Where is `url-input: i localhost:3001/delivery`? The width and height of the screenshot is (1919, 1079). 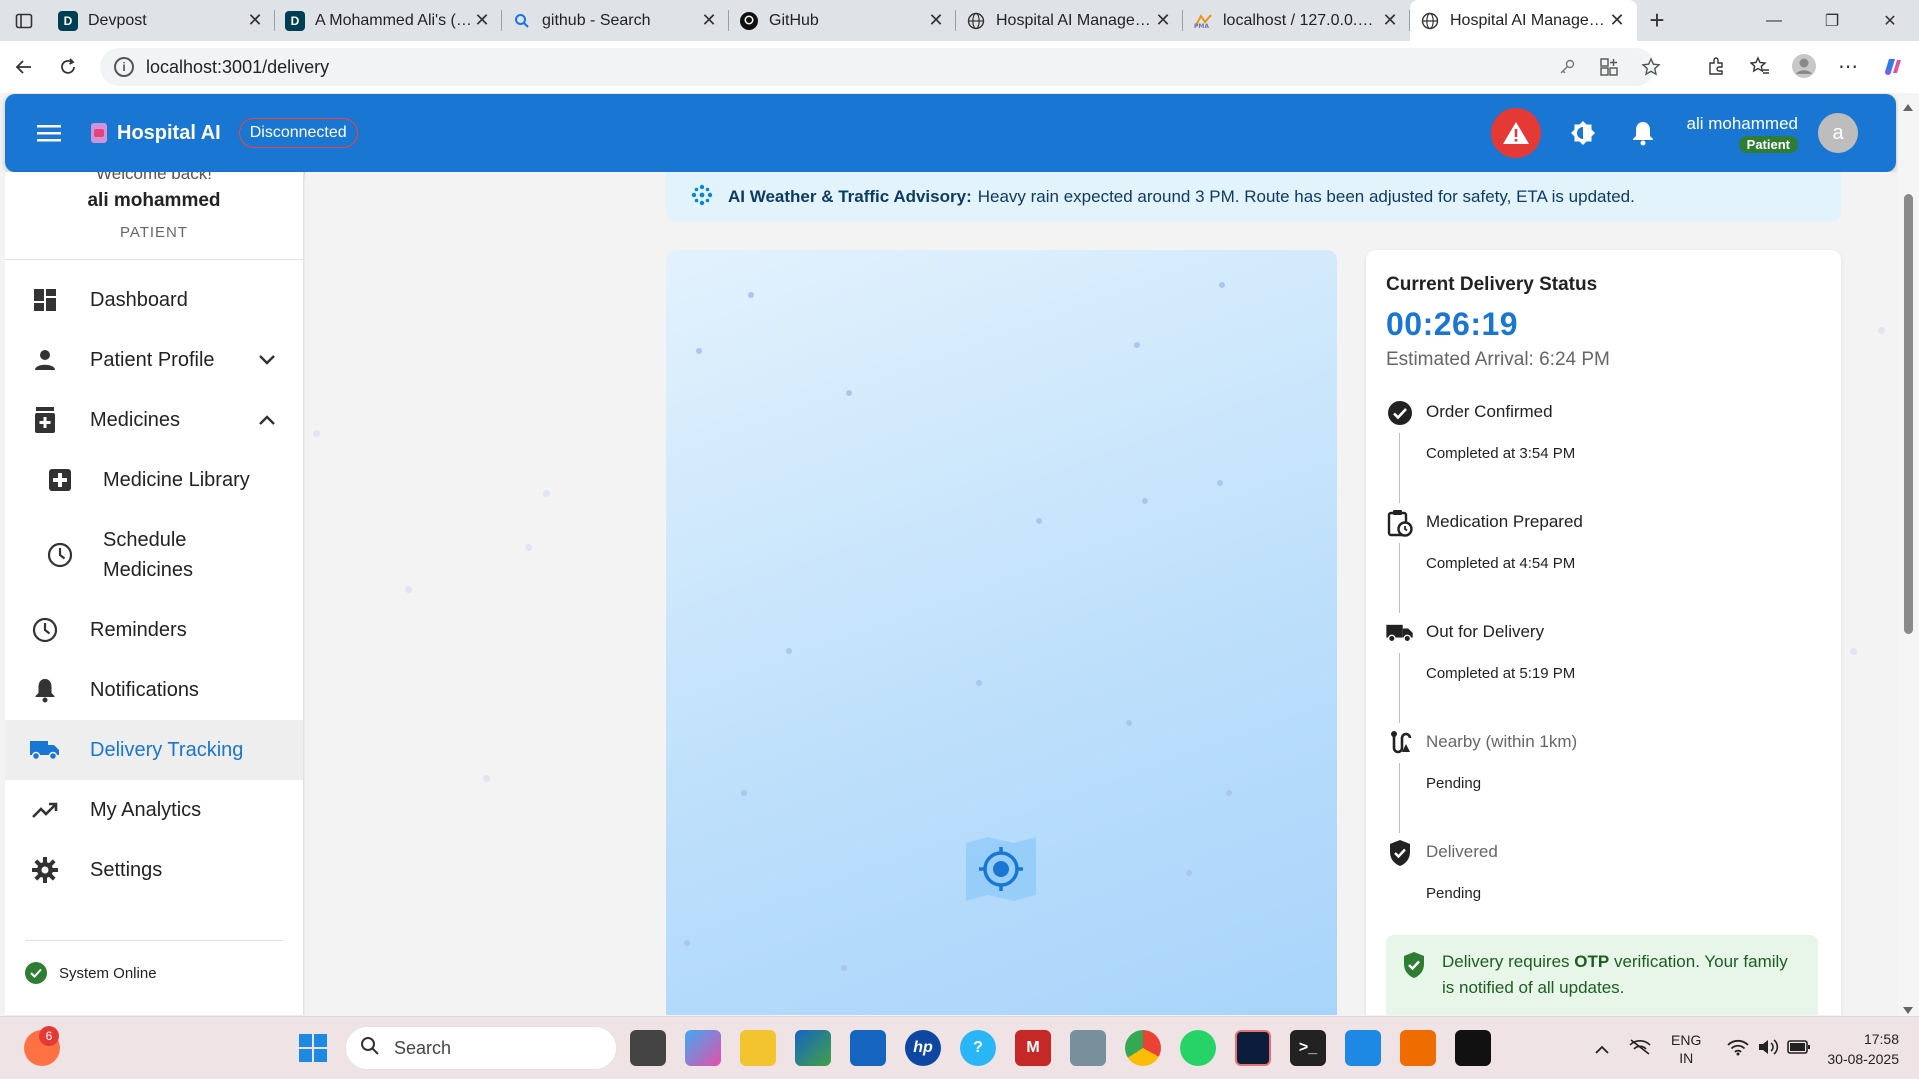 url-input: i localhost:3001/delivery is located at coordinates (877, 67).